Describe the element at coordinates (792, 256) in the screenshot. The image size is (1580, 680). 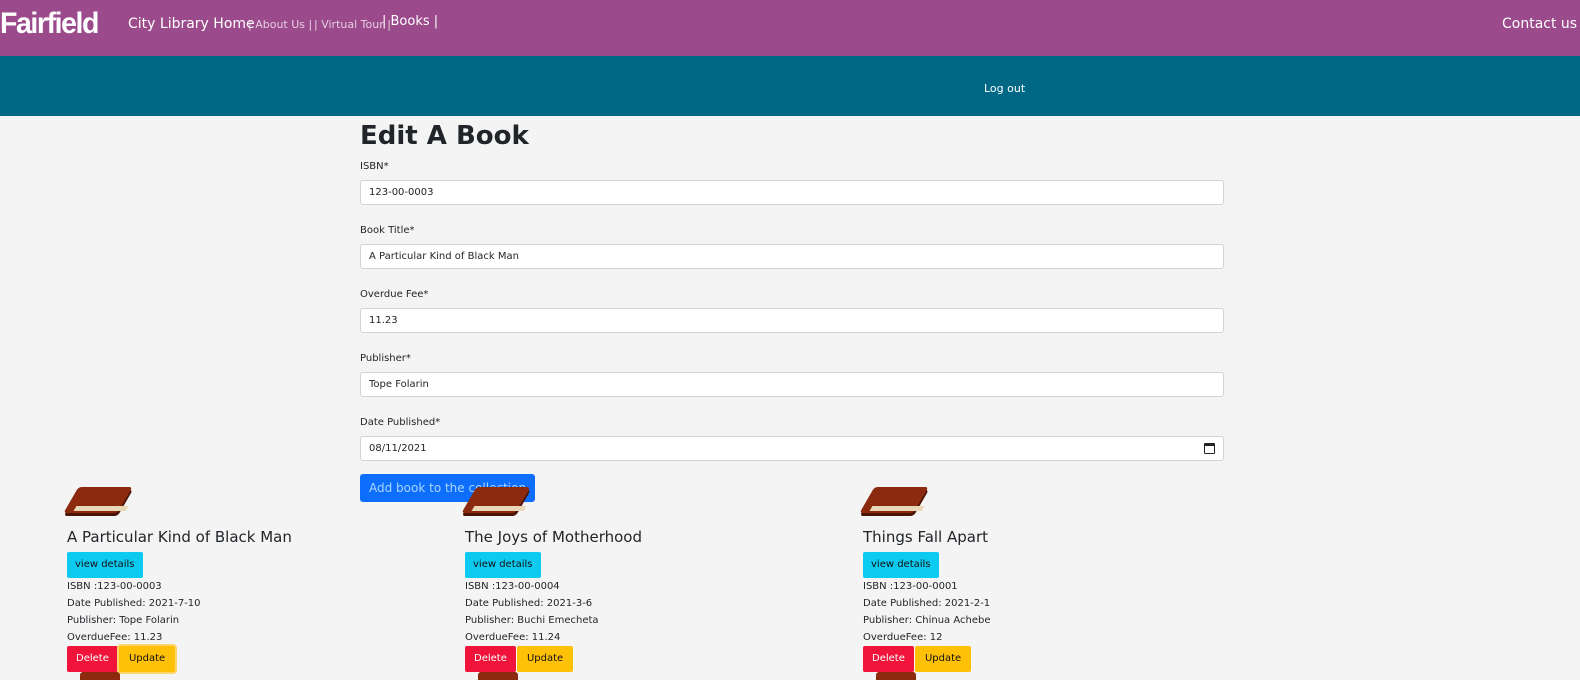
I see `book-title-input: A Particular Kind of Black Man` at that location.